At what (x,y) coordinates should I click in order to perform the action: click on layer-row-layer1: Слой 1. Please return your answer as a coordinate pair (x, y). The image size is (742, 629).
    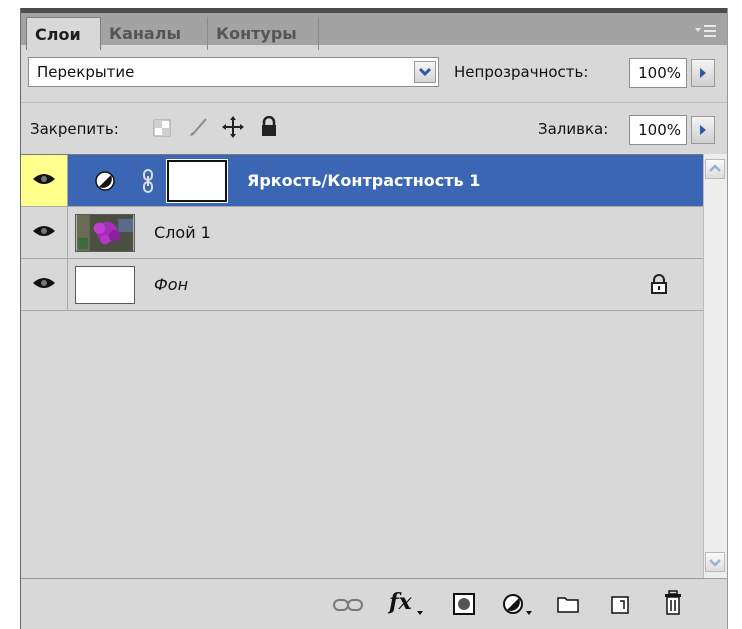
    Looking at the image, I should click on (362, 233).